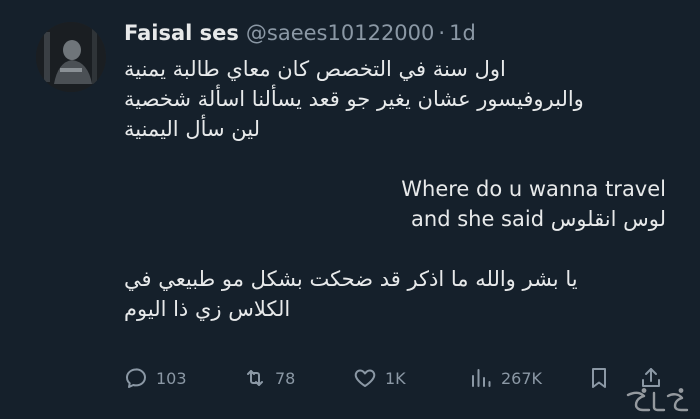 The image size is (700, 419). Describe the element at coordinates (192, 129) in the screenshot. I see `tweet-text-line: لين سأل اليمنية` at that location.